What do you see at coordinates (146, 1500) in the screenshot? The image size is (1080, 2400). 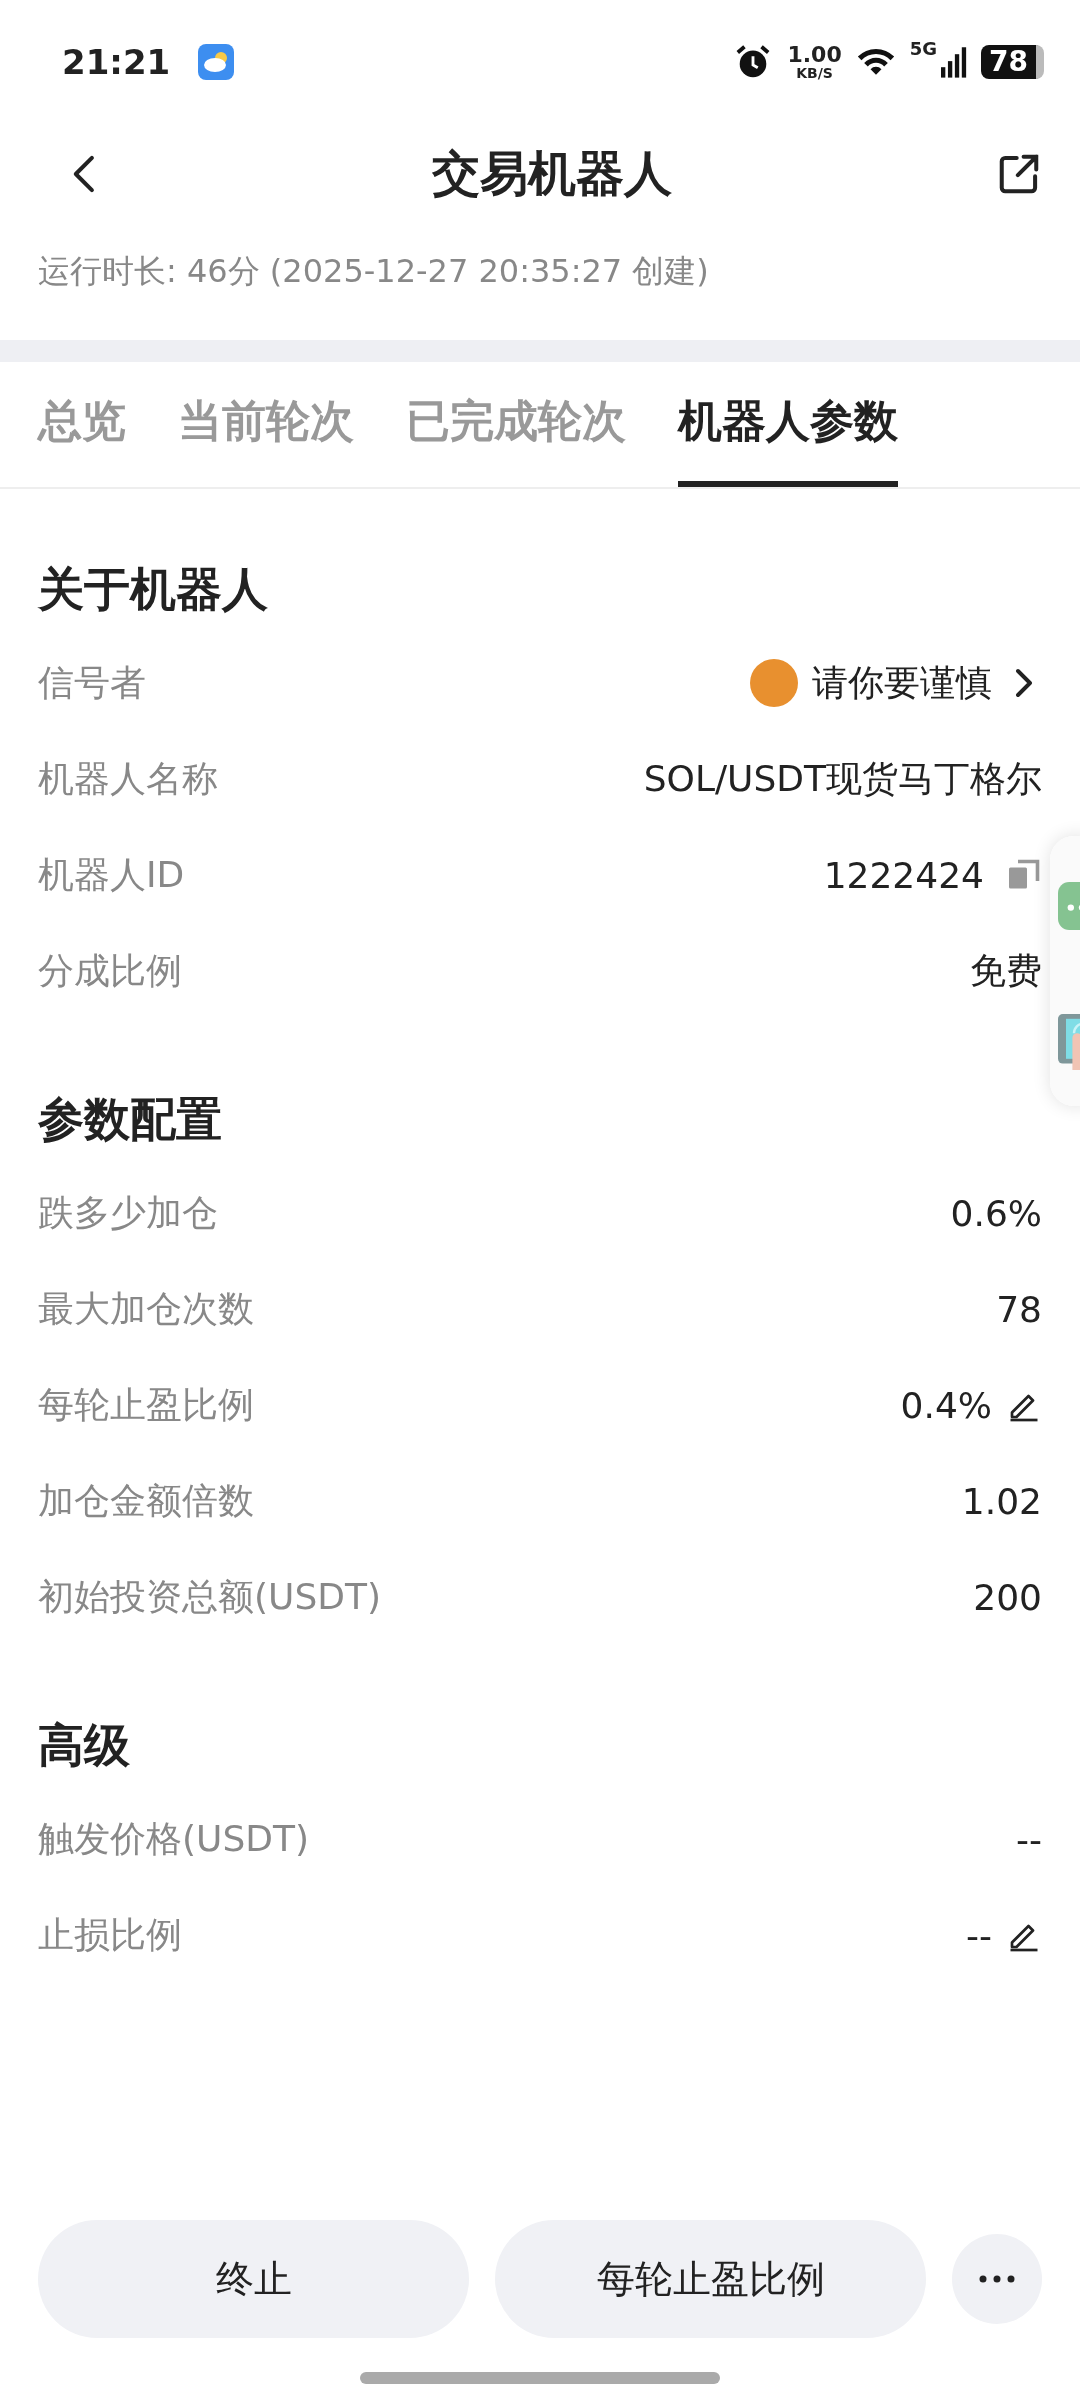 I see `field-label: 加仓金额倍数` at bounding box center [146, 1500].